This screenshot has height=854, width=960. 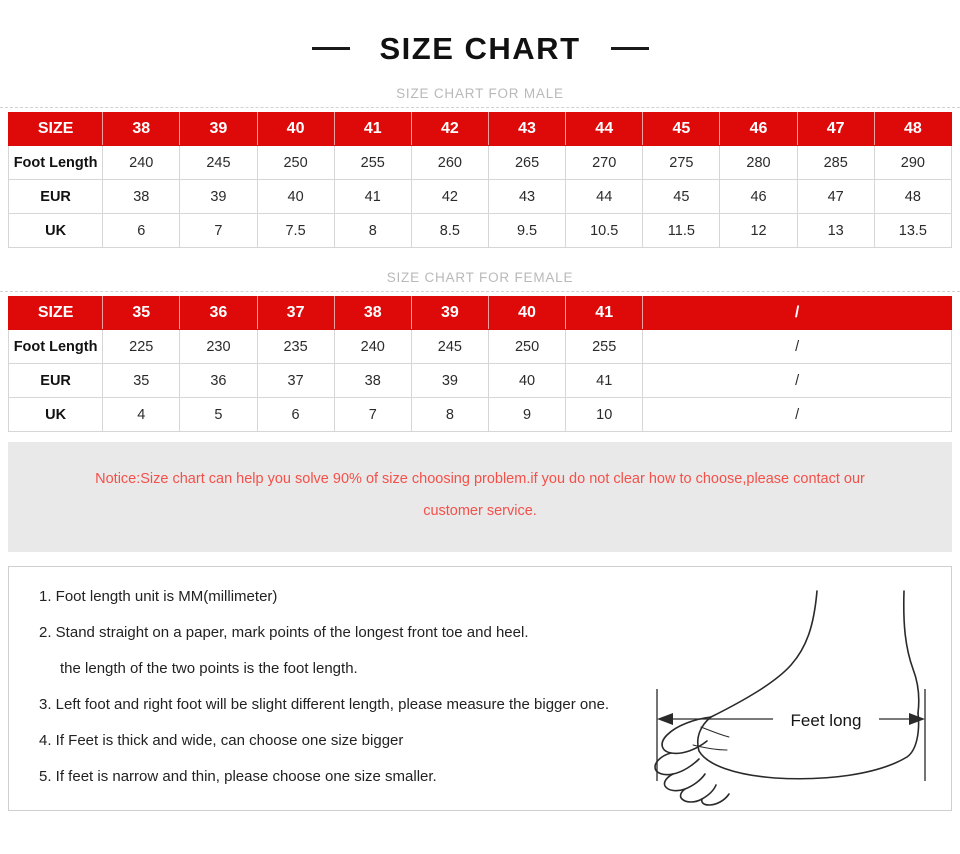 What do you see at coordinates (604, 313) in the screenshot?
I see `female-col-header: 41` at bounding box center [604, 313].